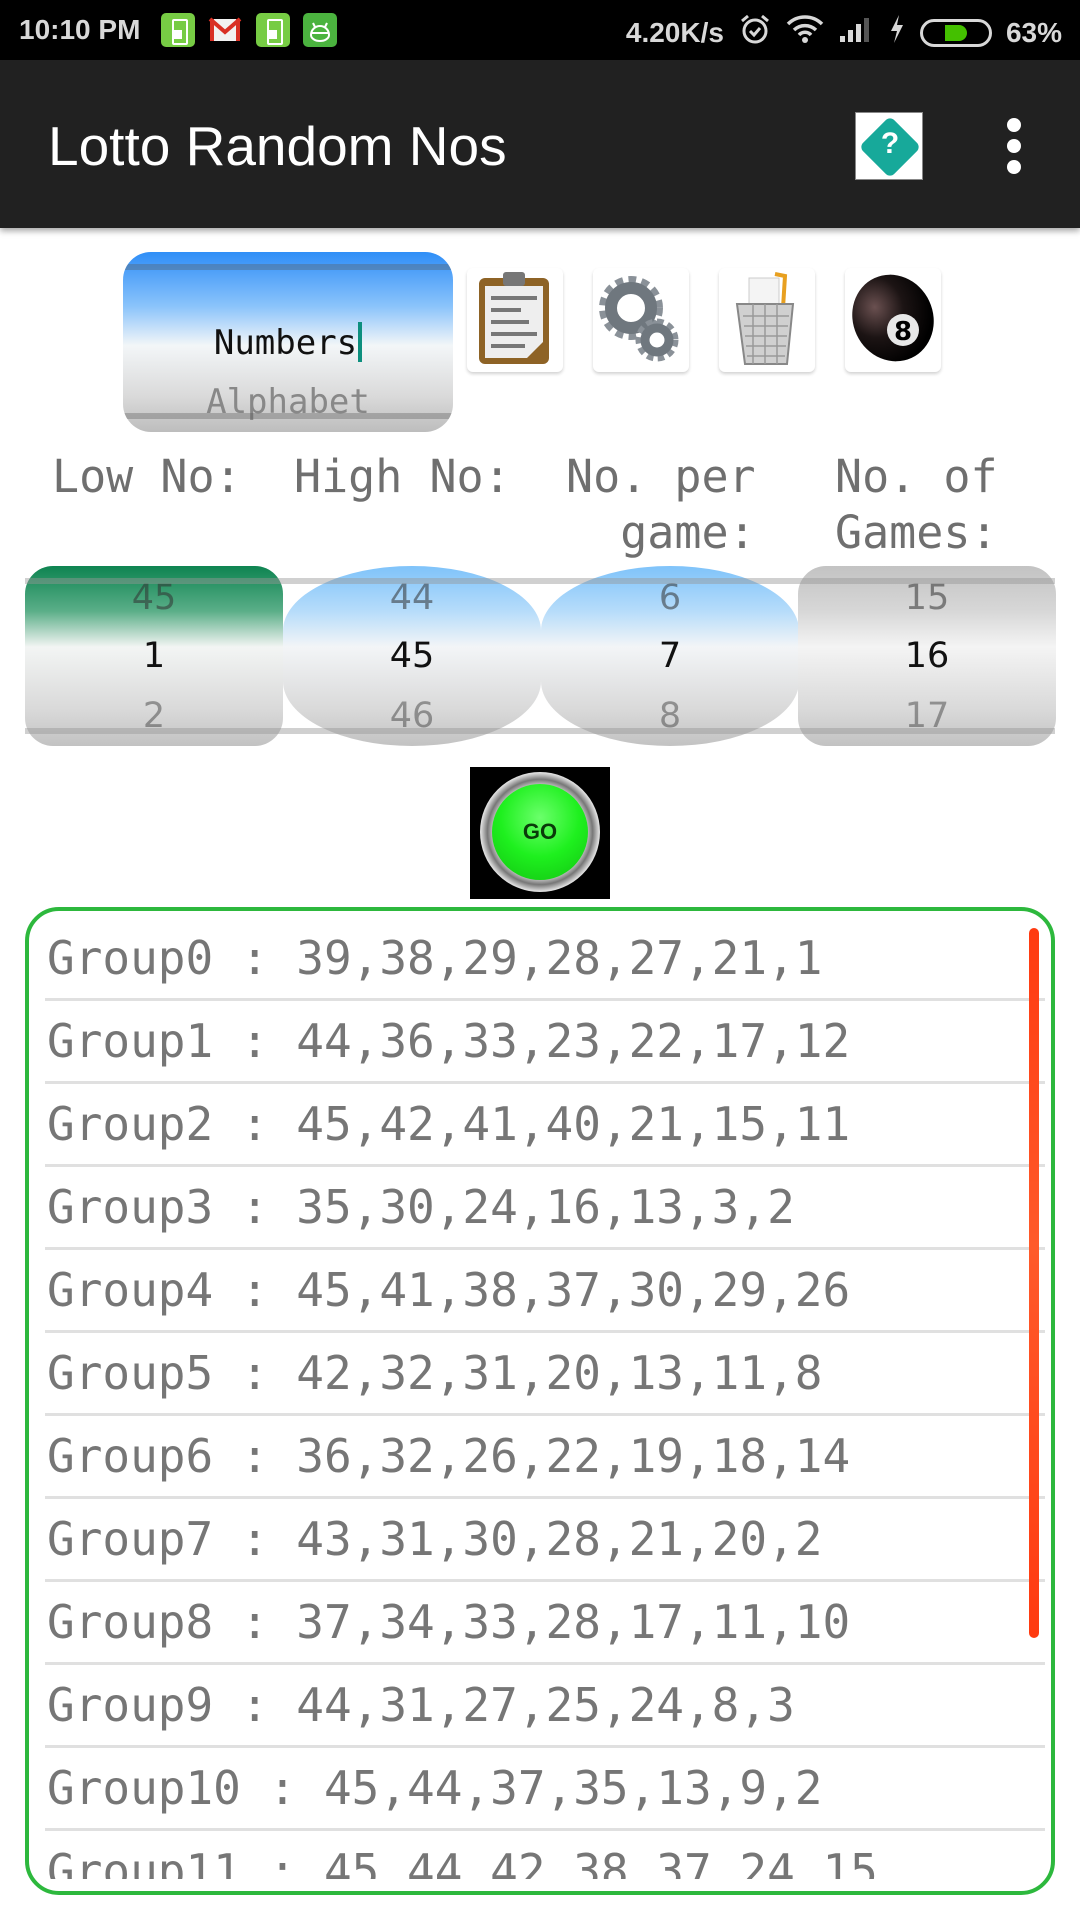 The height and width of the screenshot is (1920, 1080). What do you see at coordinates (540, 144) in the screenshot?
I see `app-bar: Lotto Random Nos ?` at bounding box center [540, 144].